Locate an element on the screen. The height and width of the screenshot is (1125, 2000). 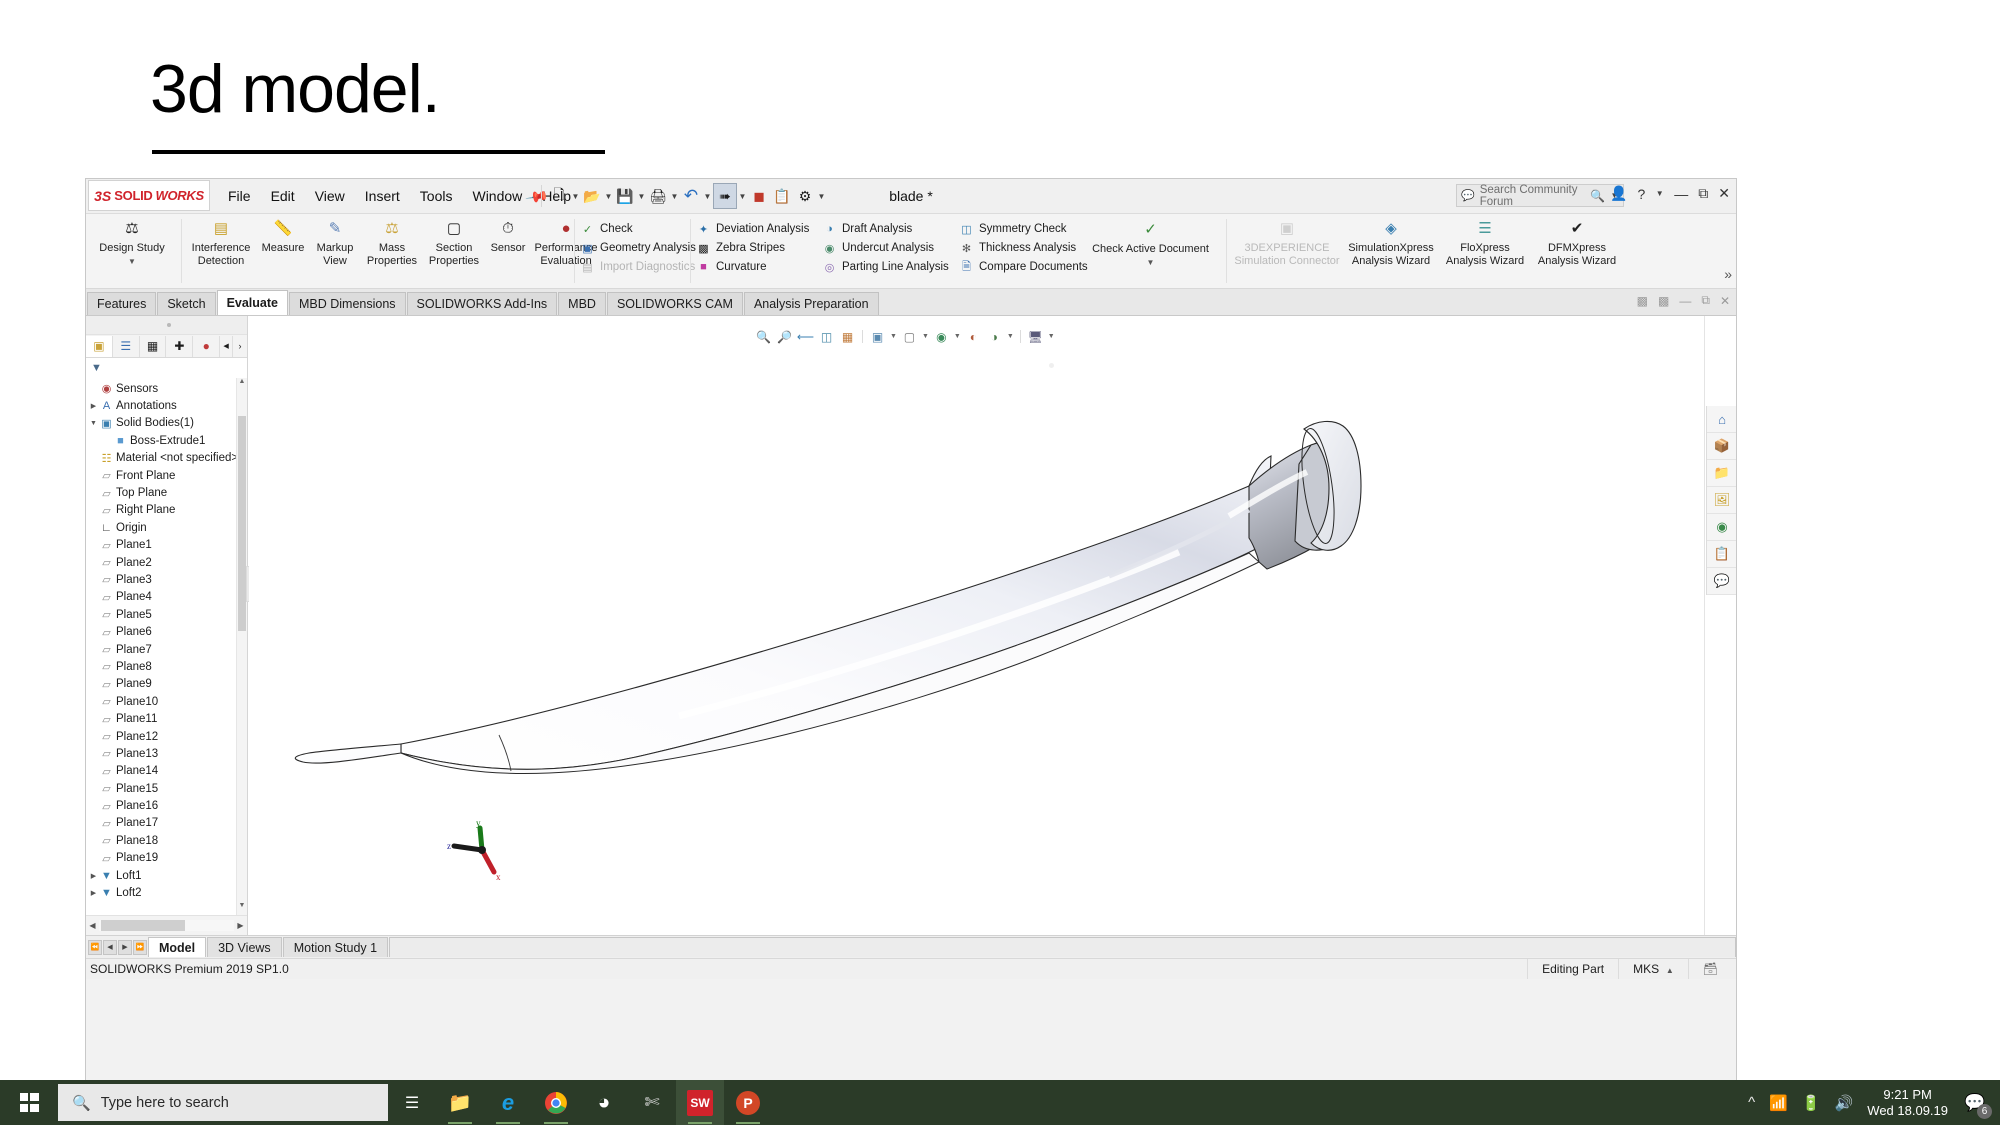
bottom-tab-motion-study: Motion Study 1 is located at coordinates (335, 947).